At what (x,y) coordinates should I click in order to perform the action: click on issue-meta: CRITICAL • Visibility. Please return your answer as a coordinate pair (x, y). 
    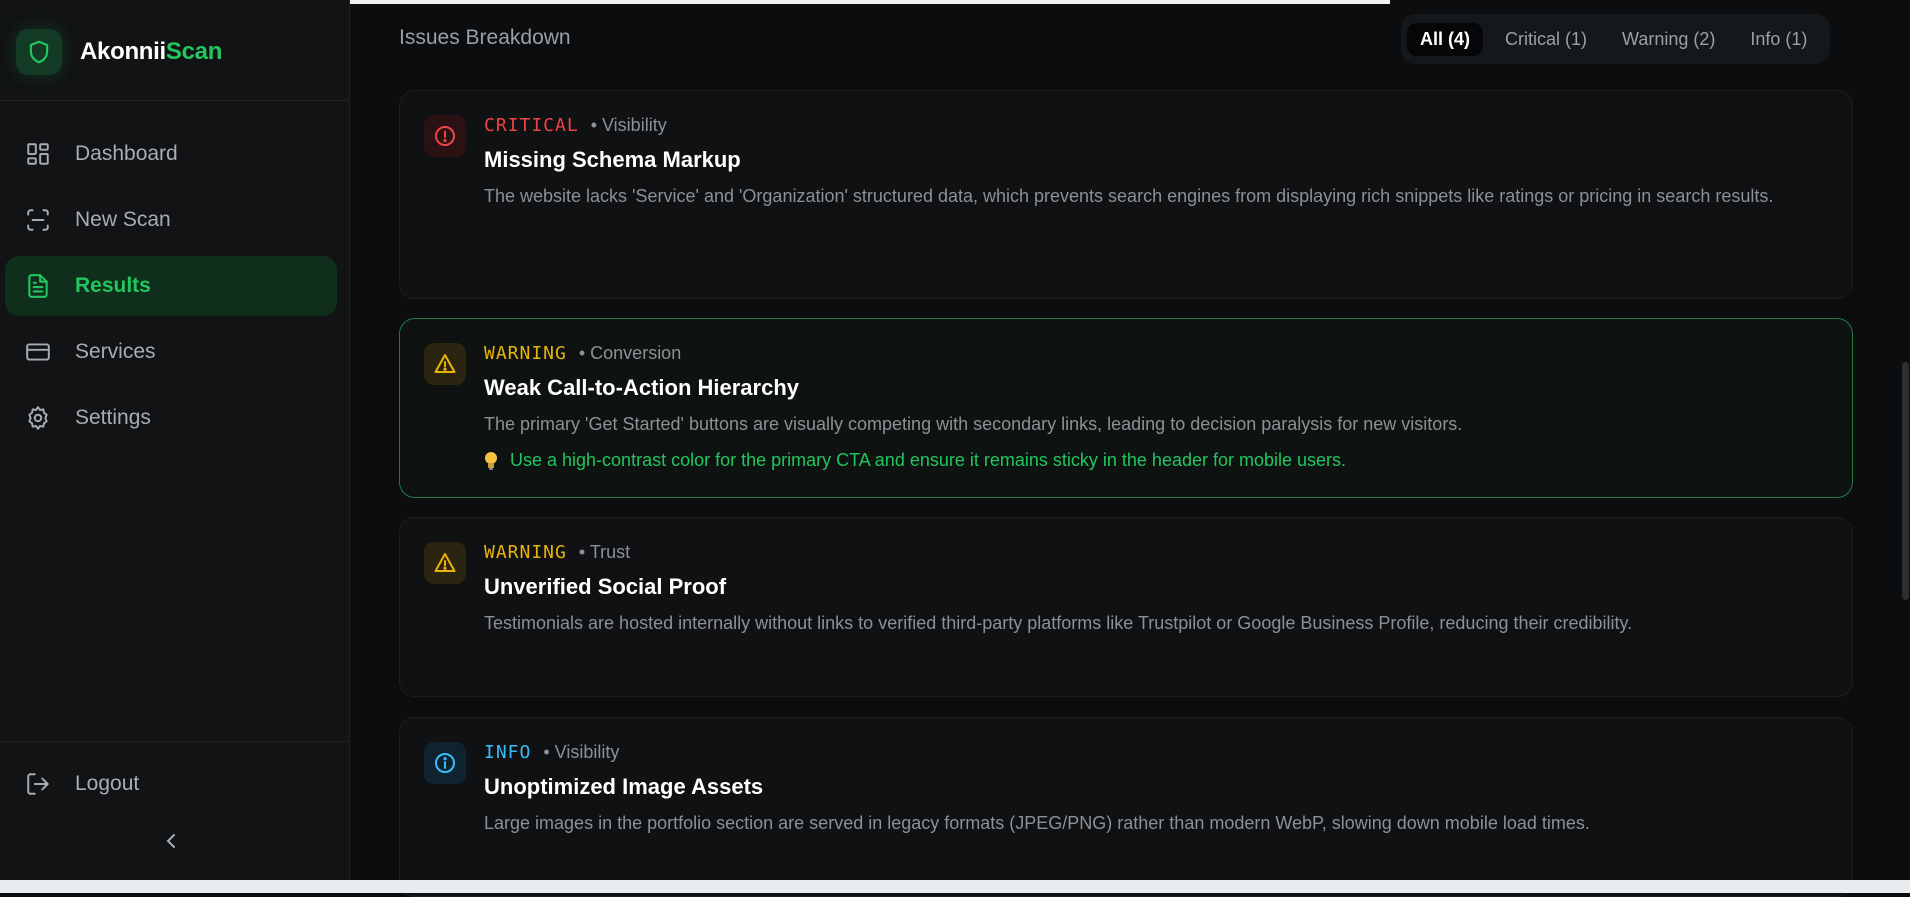
    Looking at the image, I should click on (575, 125).